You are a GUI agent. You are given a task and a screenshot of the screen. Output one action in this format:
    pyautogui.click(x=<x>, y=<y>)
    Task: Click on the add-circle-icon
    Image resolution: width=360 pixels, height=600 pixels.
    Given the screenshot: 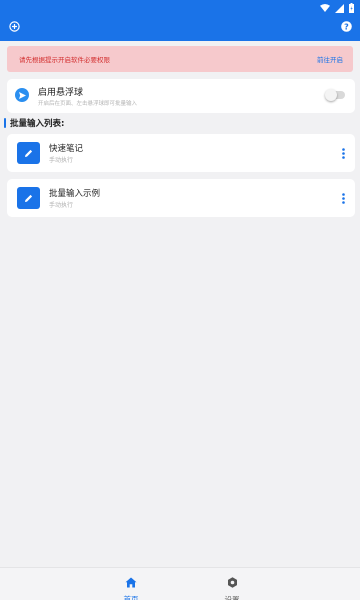 What is the action you would take?
    pyautogui.click(x=14, y=26)
    